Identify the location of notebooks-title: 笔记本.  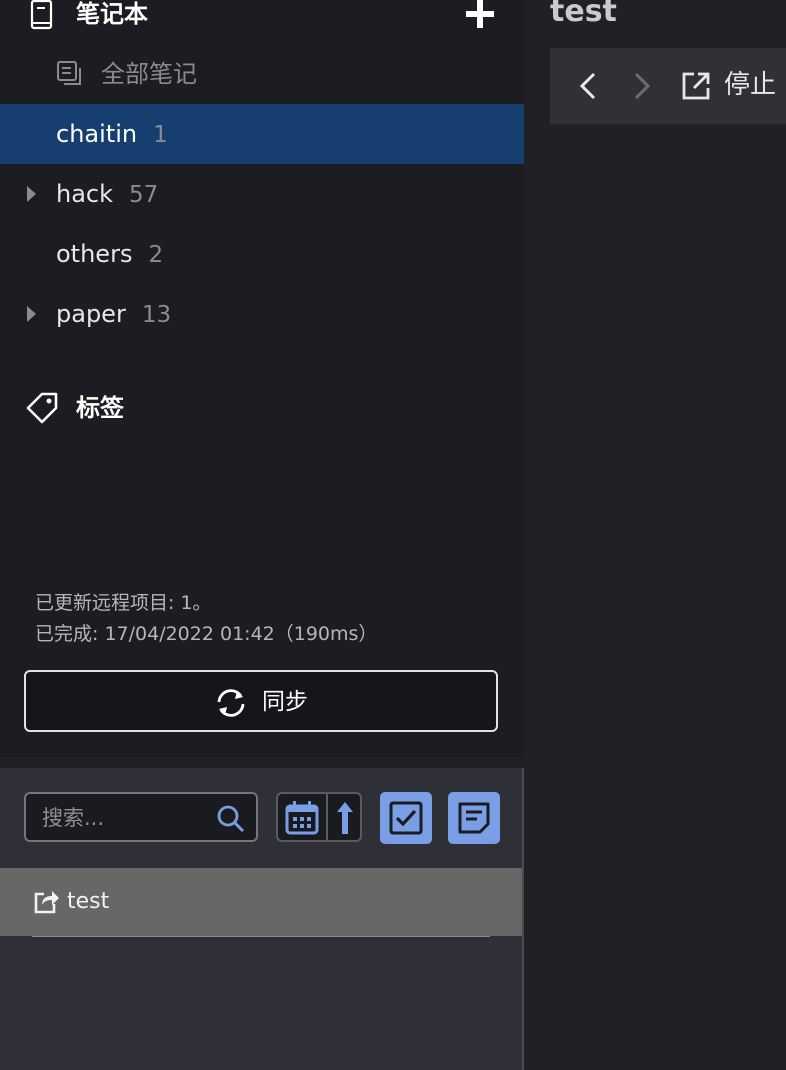
(112, 14).